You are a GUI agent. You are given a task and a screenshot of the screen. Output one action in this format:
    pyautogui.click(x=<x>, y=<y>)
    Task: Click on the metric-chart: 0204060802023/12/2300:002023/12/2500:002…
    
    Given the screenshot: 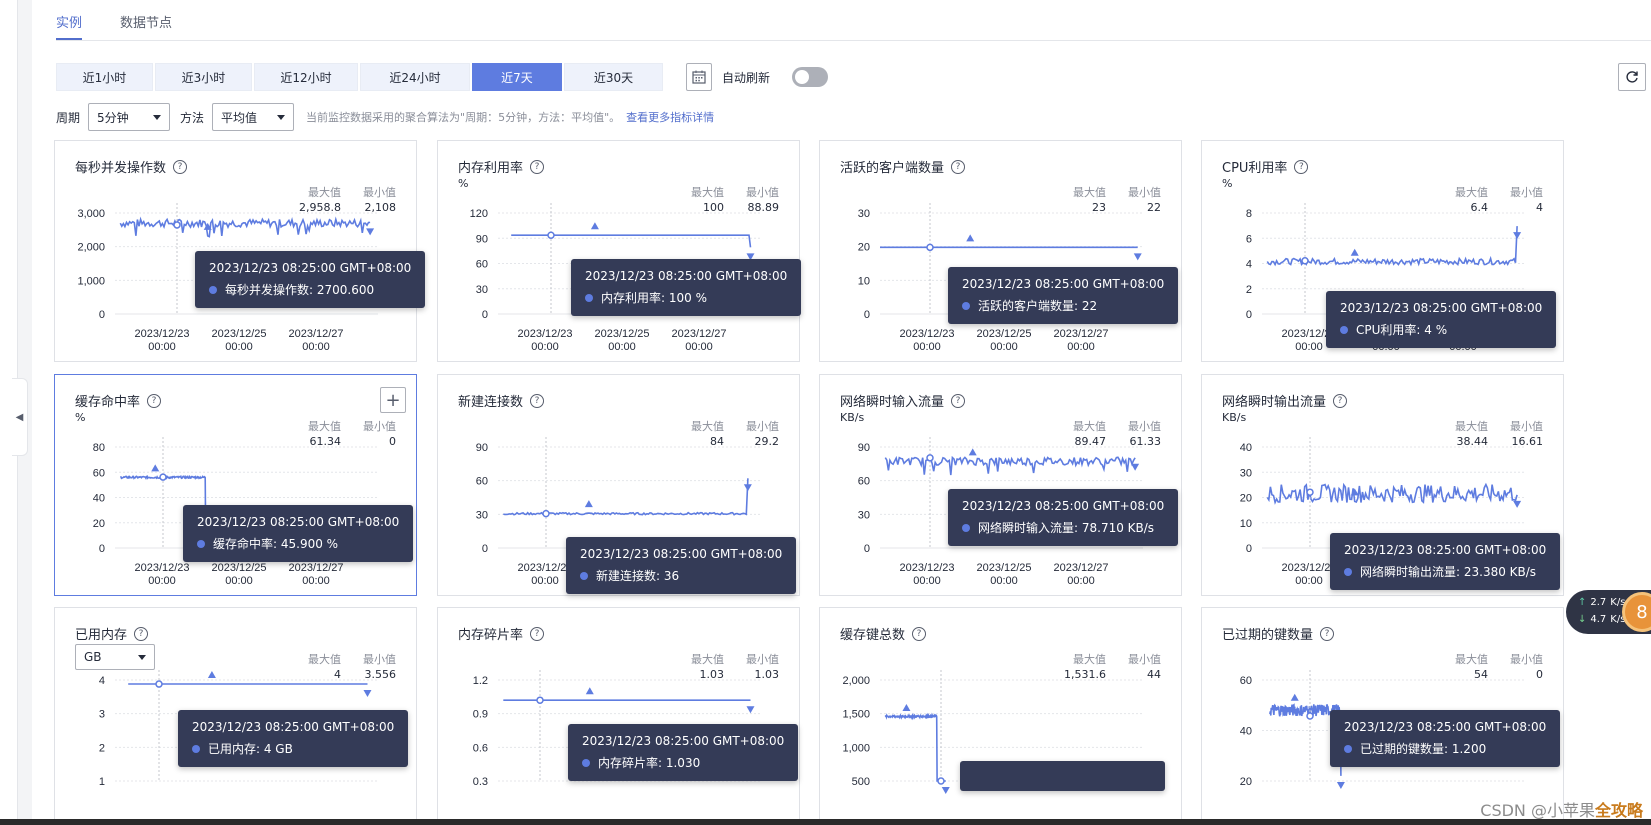 What is the action you would take?
    pyautogui.click(x=236, y=486)
    